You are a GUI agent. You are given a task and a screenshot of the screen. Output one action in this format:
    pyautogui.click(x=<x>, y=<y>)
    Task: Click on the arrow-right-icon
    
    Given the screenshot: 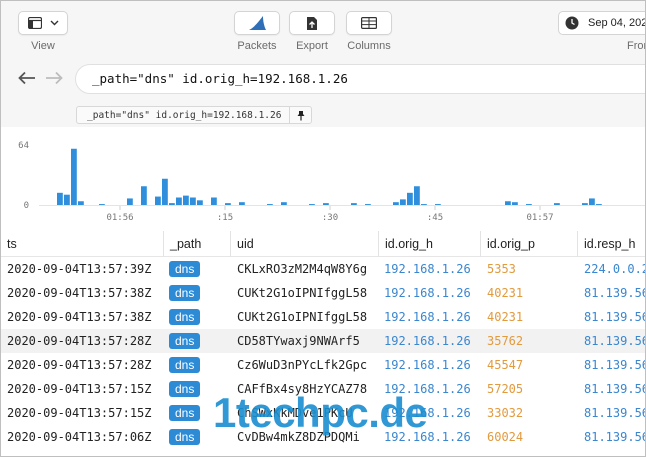 What is the action you would take?
    pyautogui.click(x=54, y=78)
    